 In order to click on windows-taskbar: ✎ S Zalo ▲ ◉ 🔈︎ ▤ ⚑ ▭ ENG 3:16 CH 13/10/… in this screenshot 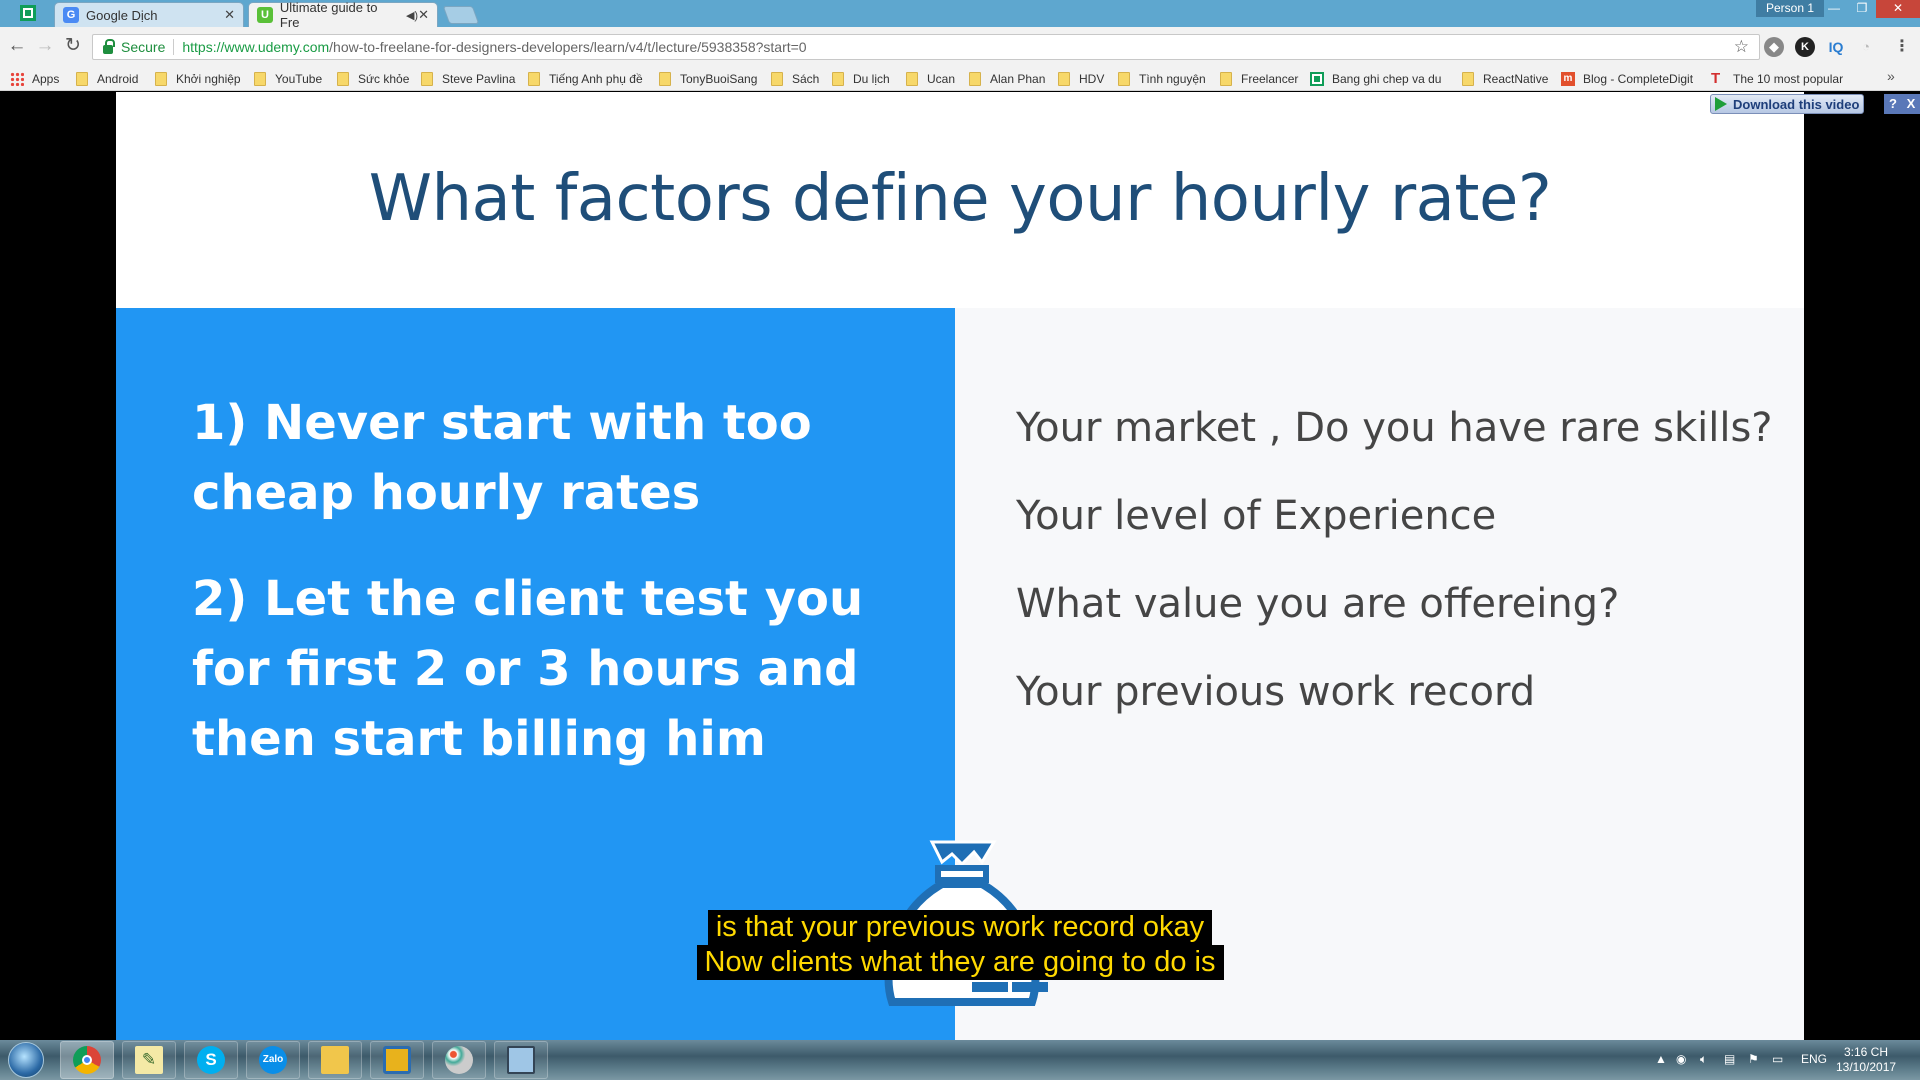, I will do `click(960, 1060)`.